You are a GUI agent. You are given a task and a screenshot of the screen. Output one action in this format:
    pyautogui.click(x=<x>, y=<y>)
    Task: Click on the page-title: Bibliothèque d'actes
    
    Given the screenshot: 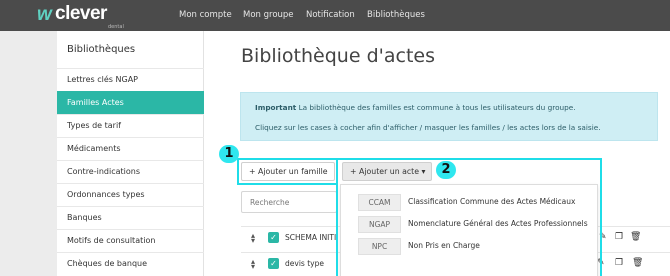 What is the action you would take?
    pyautogui.click(x=338, y=56)
    